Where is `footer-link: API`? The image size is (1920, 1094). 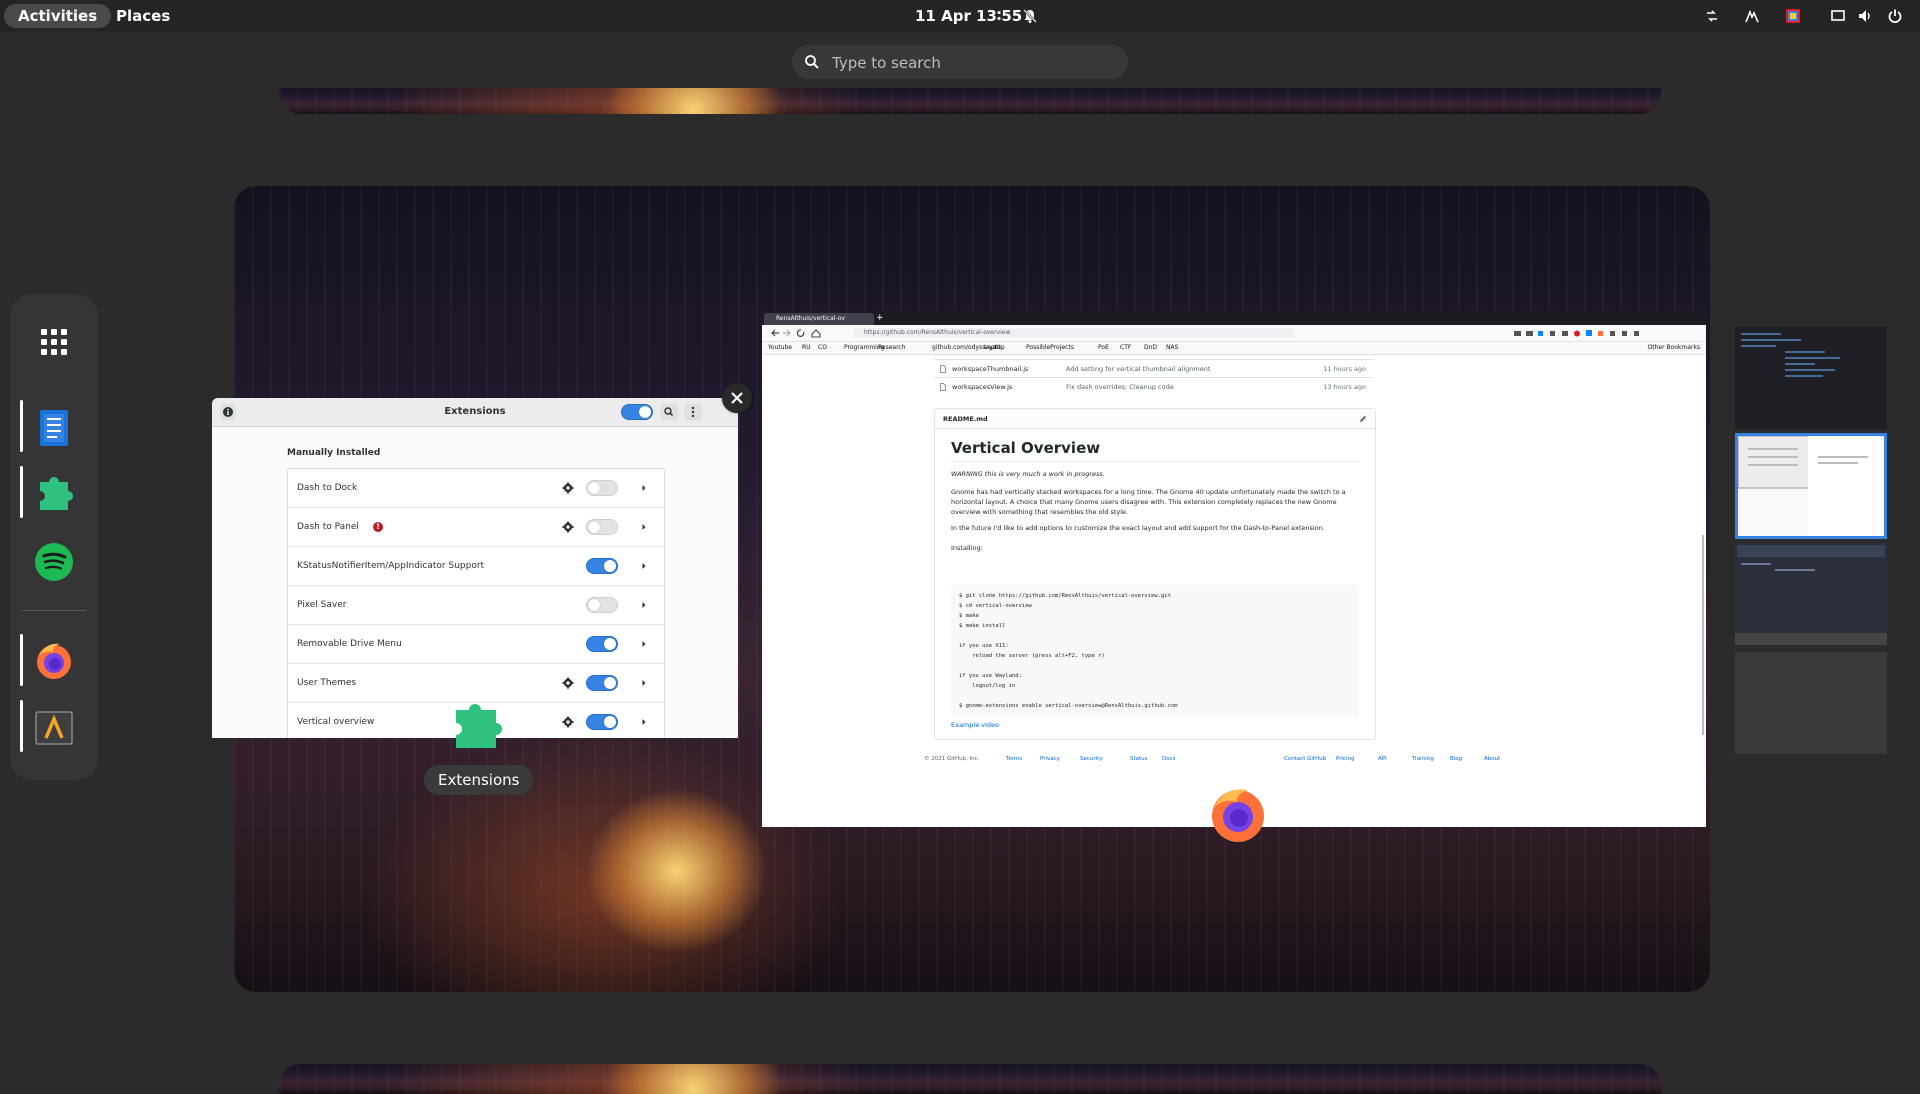
footer-link: API is located at coordinates (1382, 759).